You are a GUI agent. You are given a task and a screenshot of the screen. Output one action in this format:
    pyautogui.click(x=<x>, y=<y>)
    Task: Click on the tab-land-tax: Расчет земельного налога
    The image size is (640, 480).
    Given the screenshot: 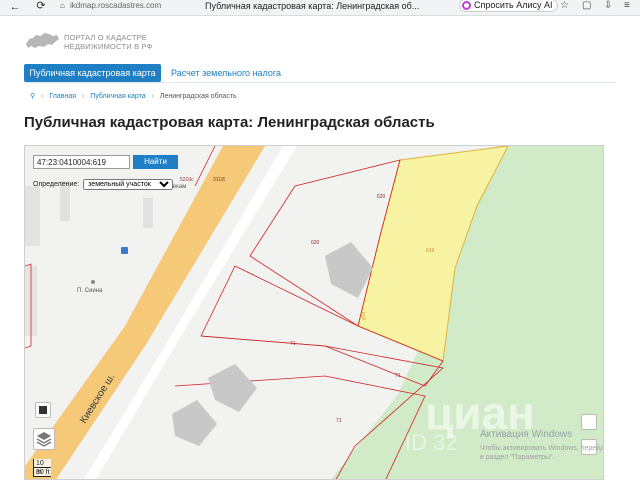 What is the action you would take?
    pyautogui.click(x=226, y=73)
    